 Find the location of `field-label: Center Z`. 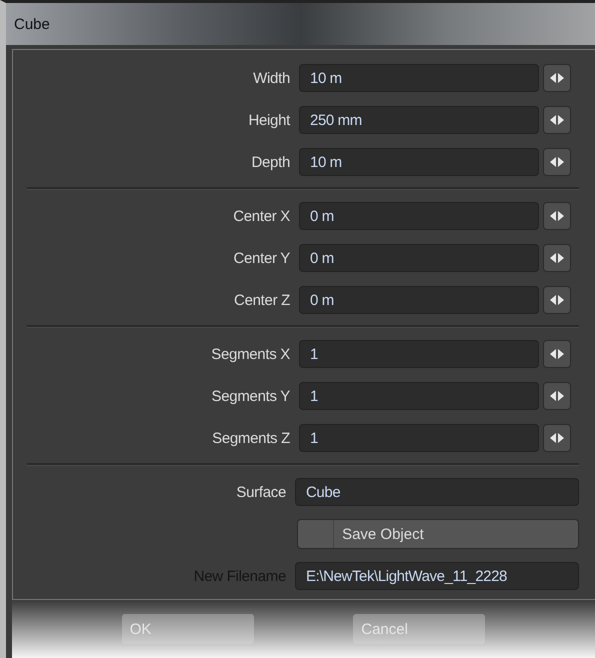

field-label: Center Z is located at coordinates (262, 300).